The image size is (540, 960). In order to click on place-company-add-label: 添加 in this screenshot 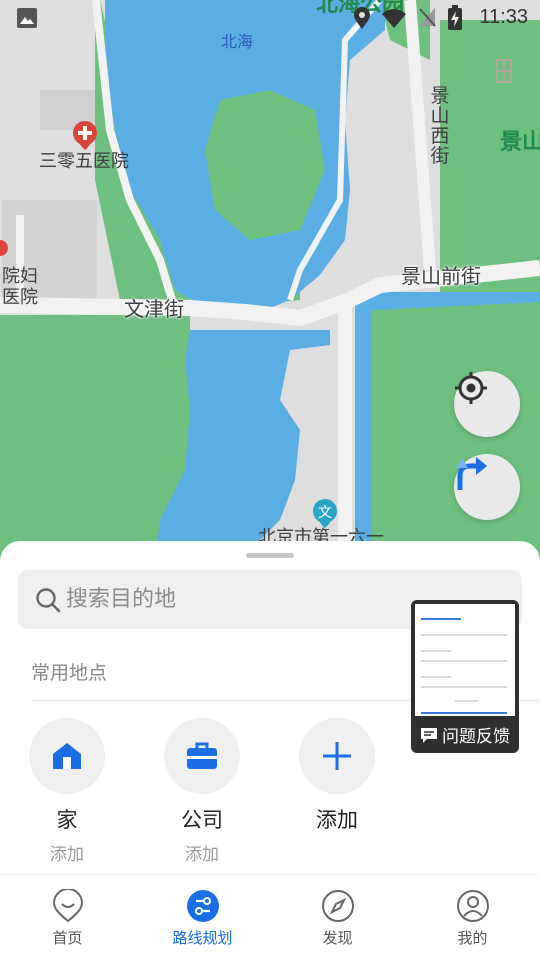, I will do `click(202, 855)`.